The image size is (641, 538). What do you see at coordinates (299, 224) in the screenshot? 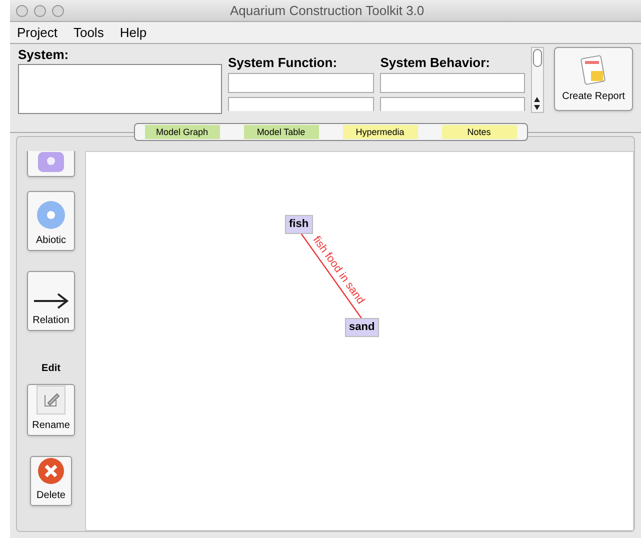
I see `graph-node: fish` at bounding box center [299, 224].